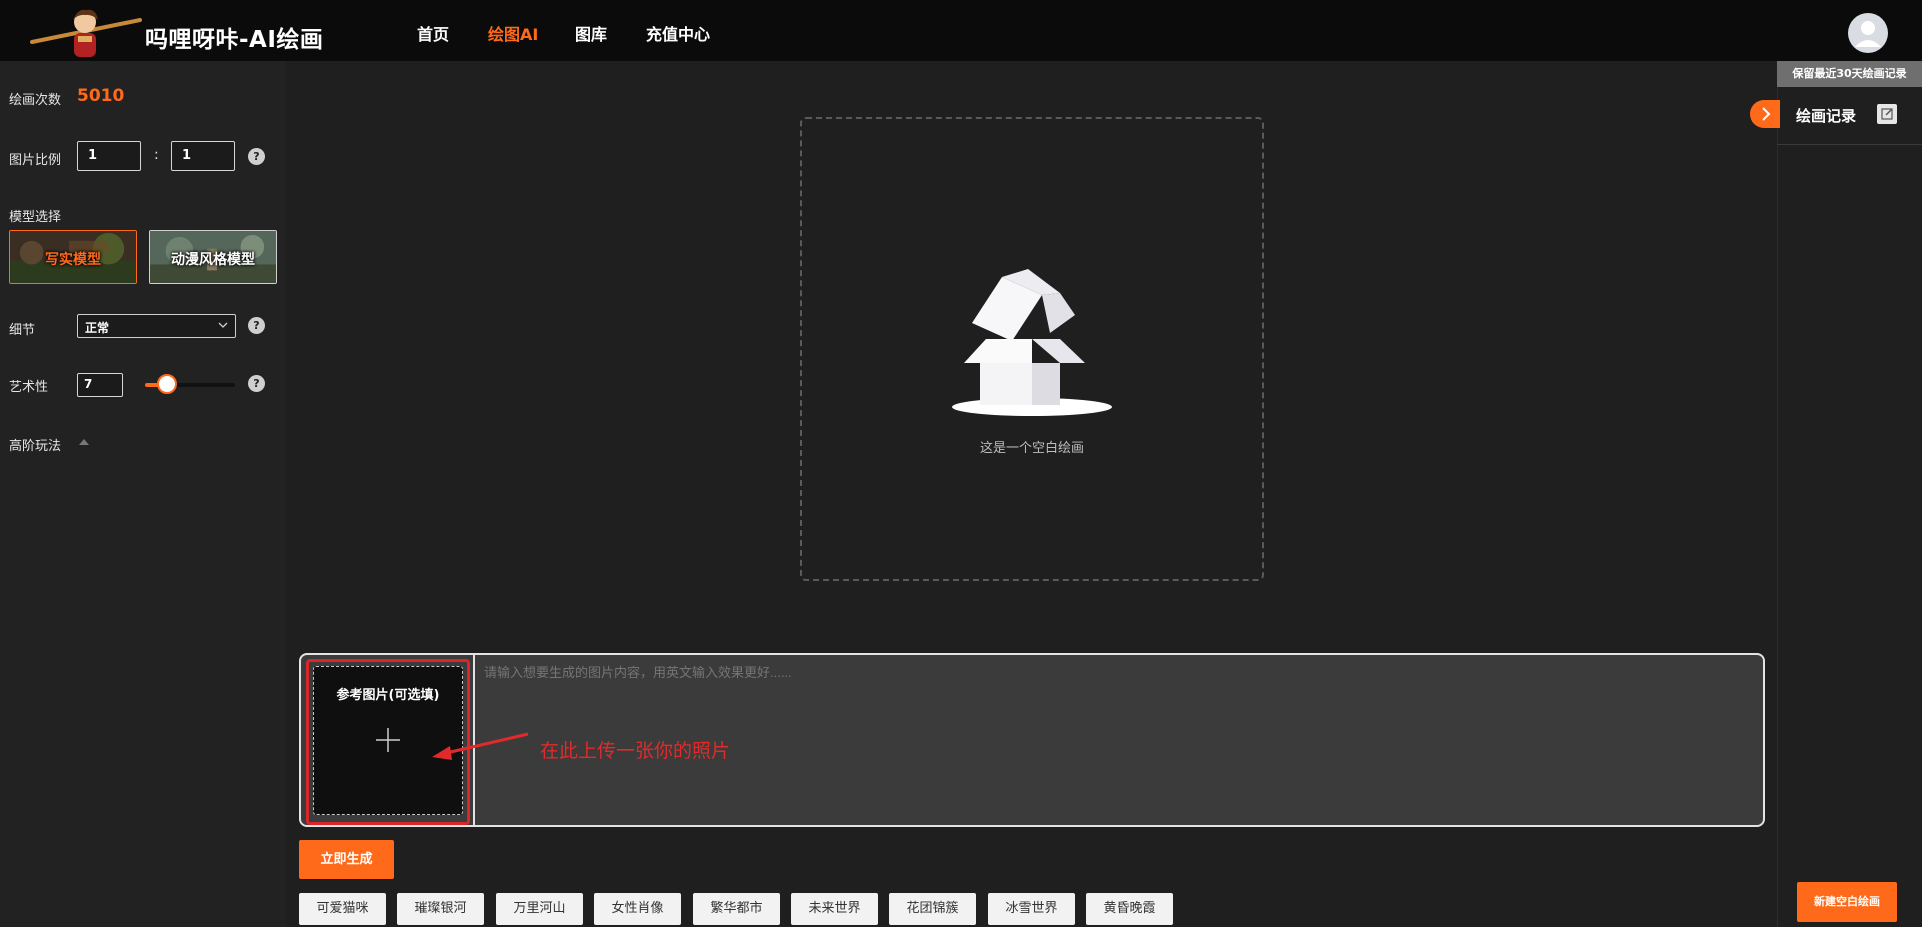 The image size is (1922, 927). What do you see at coordinates (1849, 494) in the screenshot?
I see `history-panel` at bounding box center [1849, 494].